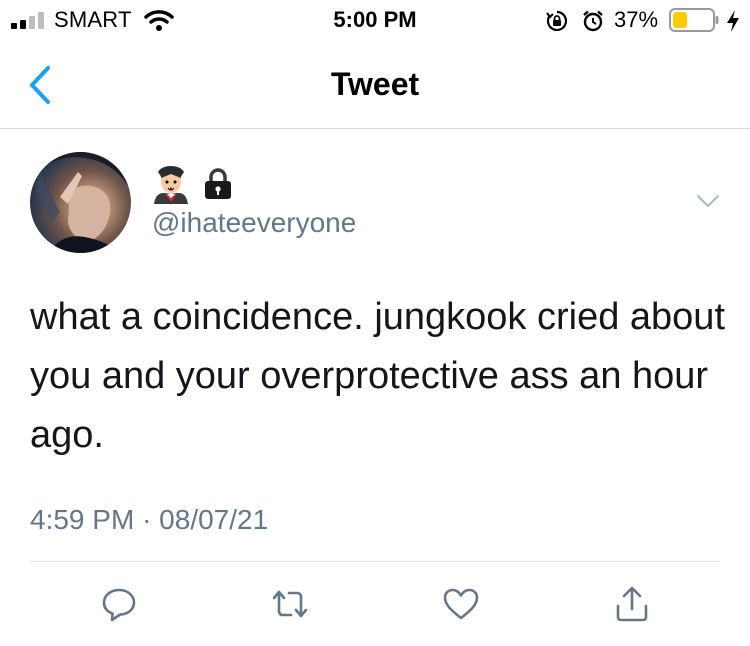 The image size is (750, 646). Describe the element at coordinates (40, 85) in the screenshot. I see `back-chevron-icon` at that location.